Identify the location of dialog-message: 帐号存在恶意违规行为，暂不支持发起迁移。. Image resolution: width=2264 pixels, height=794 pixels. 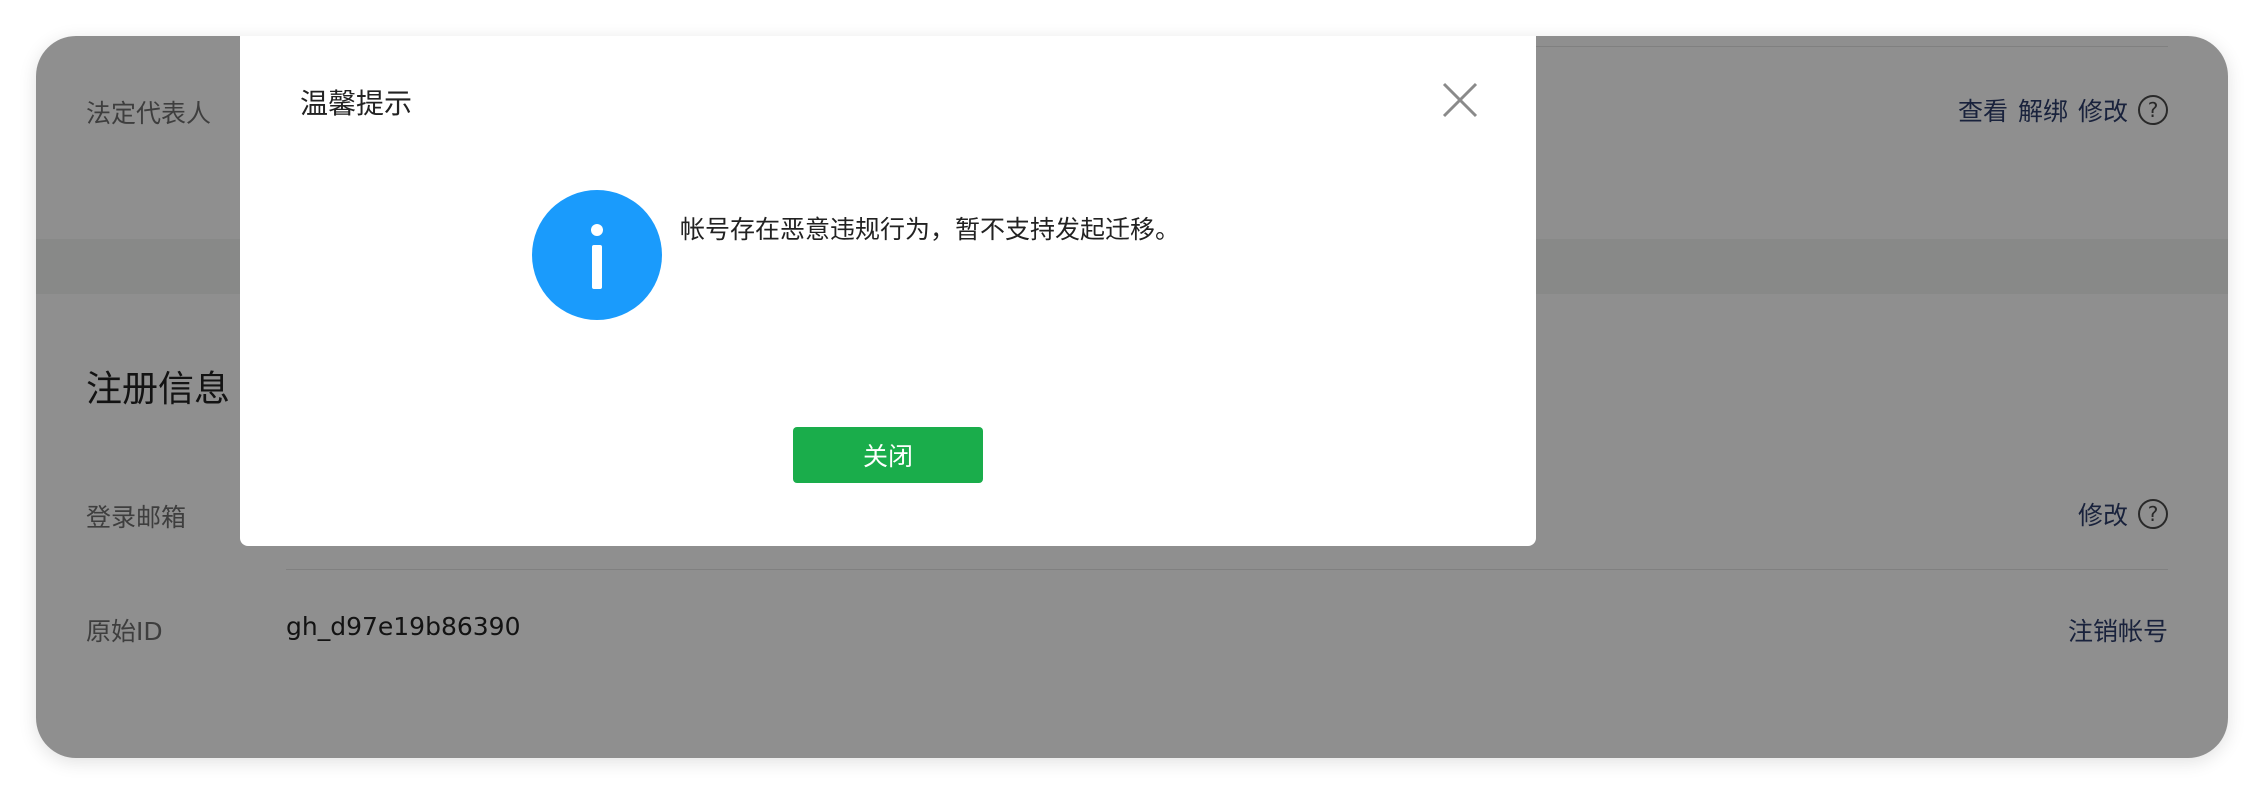
(930, 229).